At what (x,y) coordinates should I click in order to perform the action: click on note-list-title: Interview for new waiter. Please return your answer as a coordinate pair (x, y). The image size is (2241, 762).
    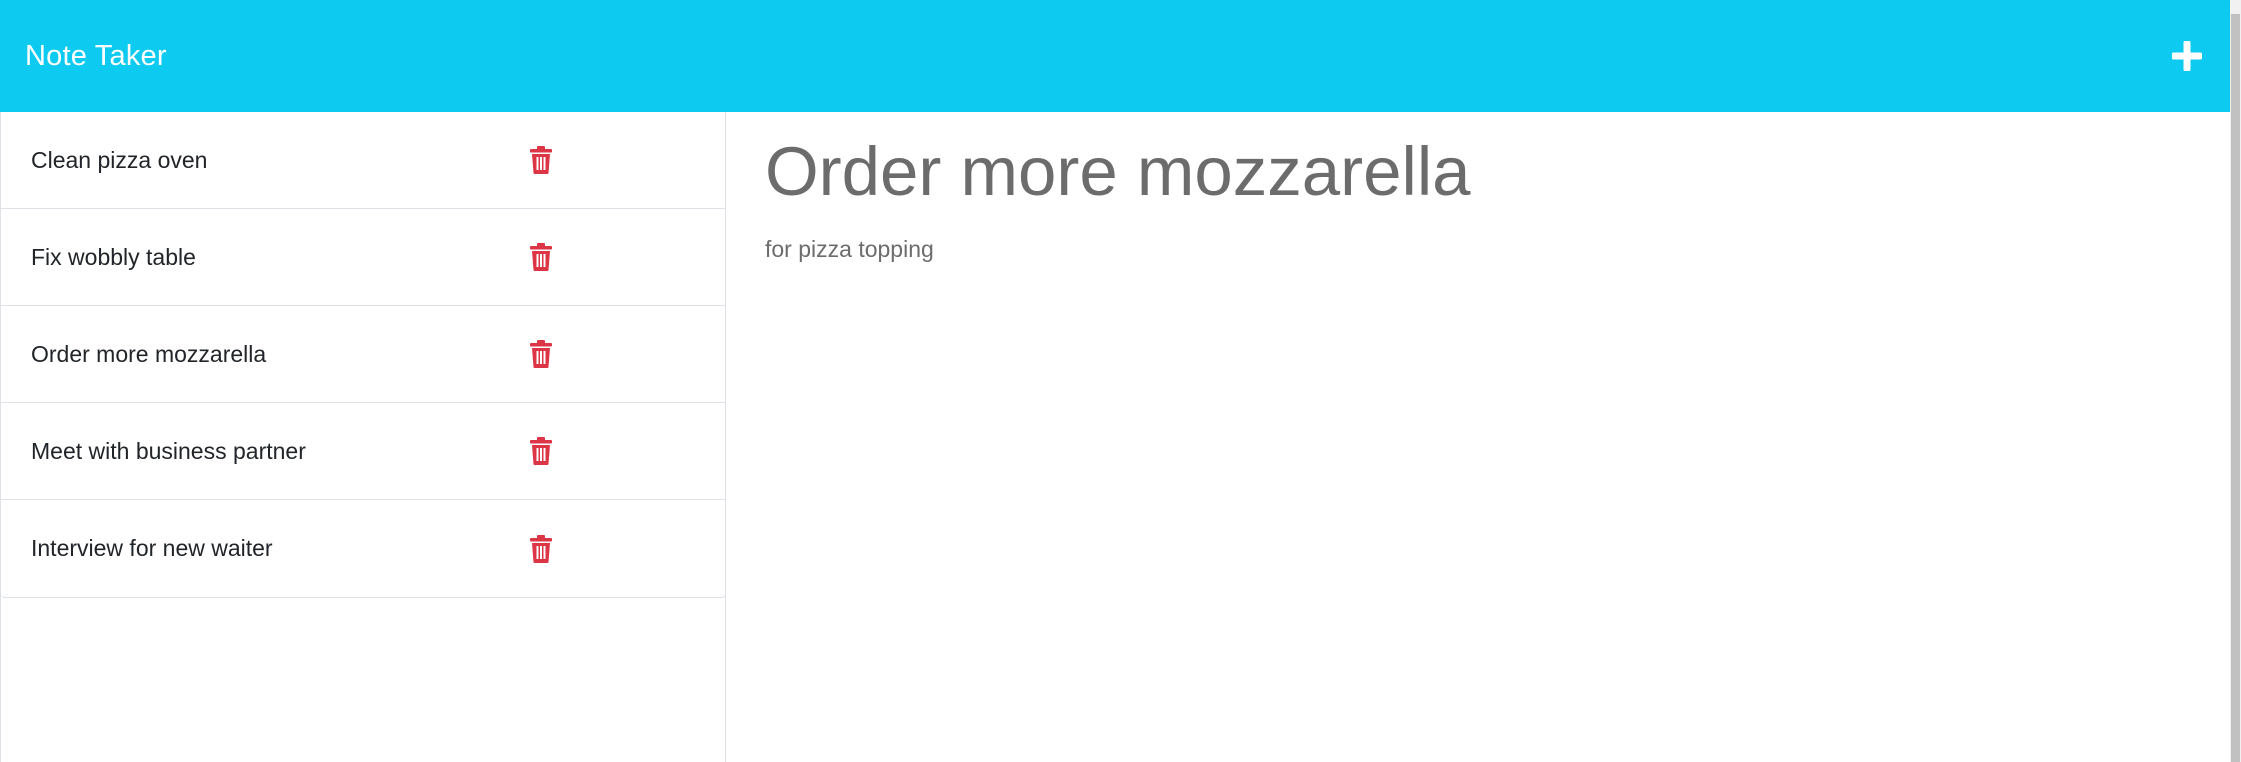
    Looking at the image, I should click on (152, 548).